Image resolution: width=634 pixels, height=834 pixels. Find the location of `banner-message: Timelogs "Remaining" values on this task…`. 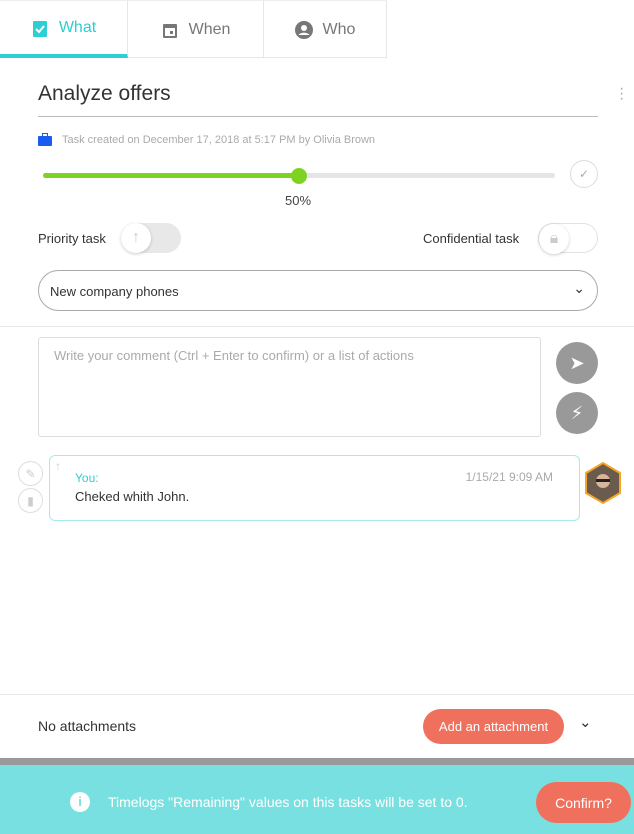

banner-message: Timelogs "Remaining" values on this task… is located at coordinates (288, 802).